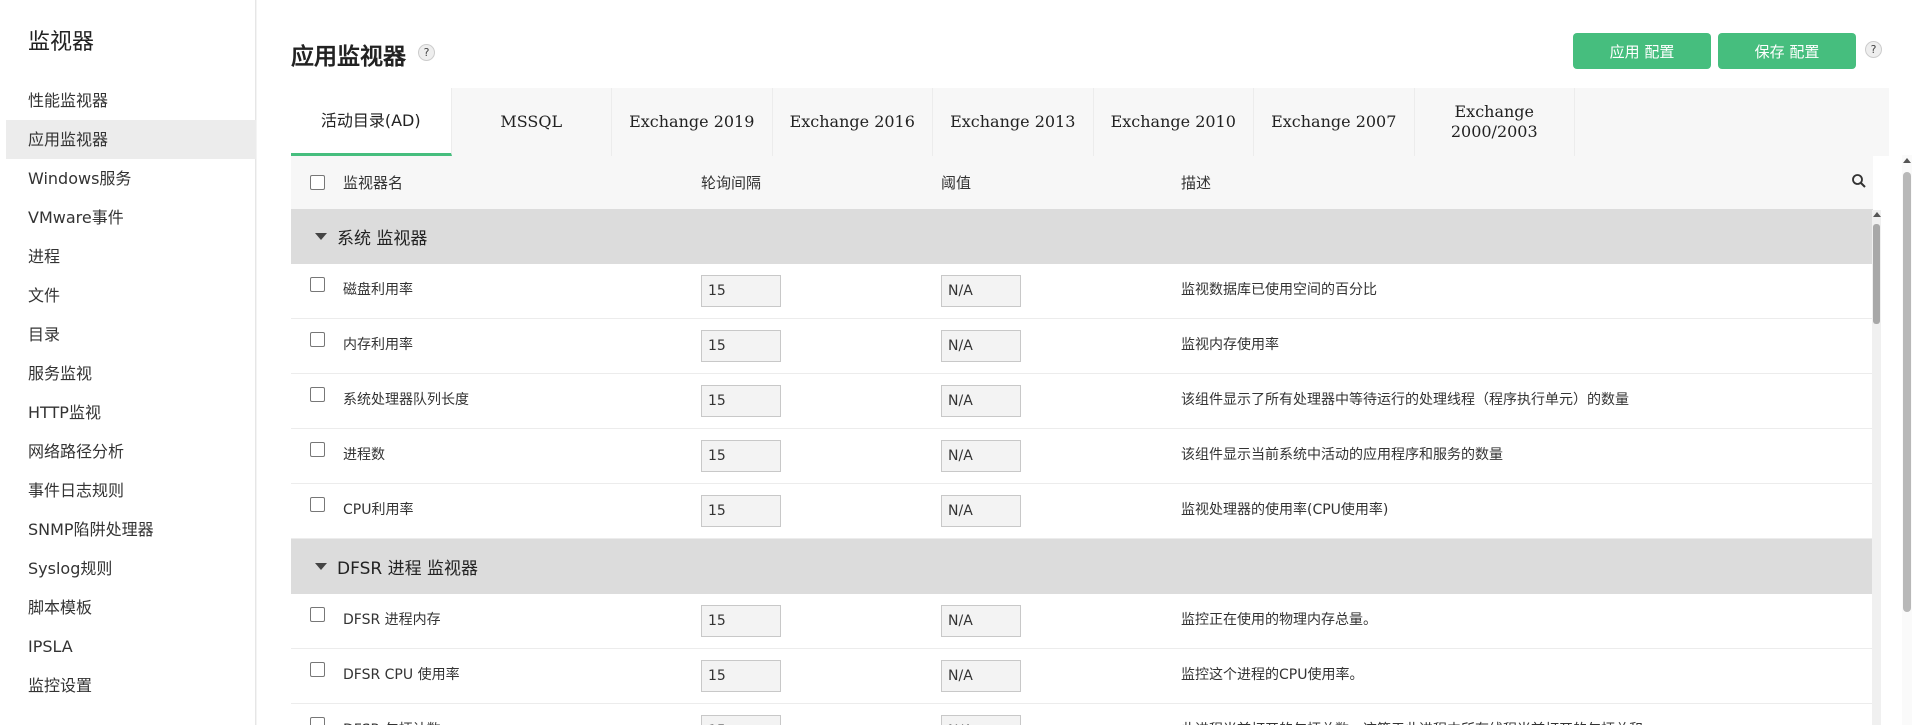  I want to click on sidebar-item: 事件日志规则, so click(128, 490).